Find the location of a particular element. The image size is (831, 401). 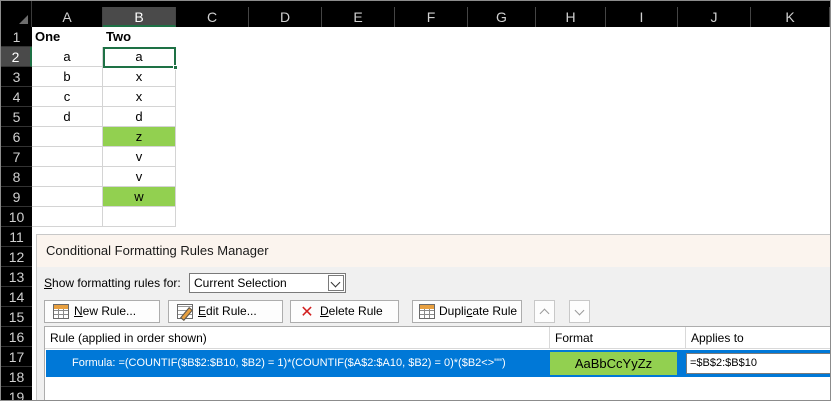

duplicate-rule-button: Duplicate Rule is located at coordinates (467, 311).